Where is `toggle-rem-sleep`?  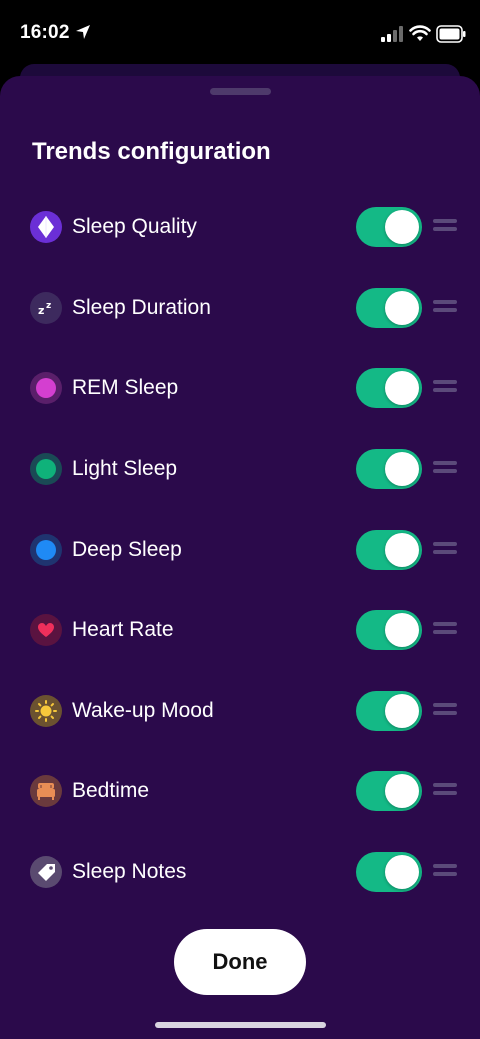
toggle-rem-sleep is located at coordinates (389, 388).